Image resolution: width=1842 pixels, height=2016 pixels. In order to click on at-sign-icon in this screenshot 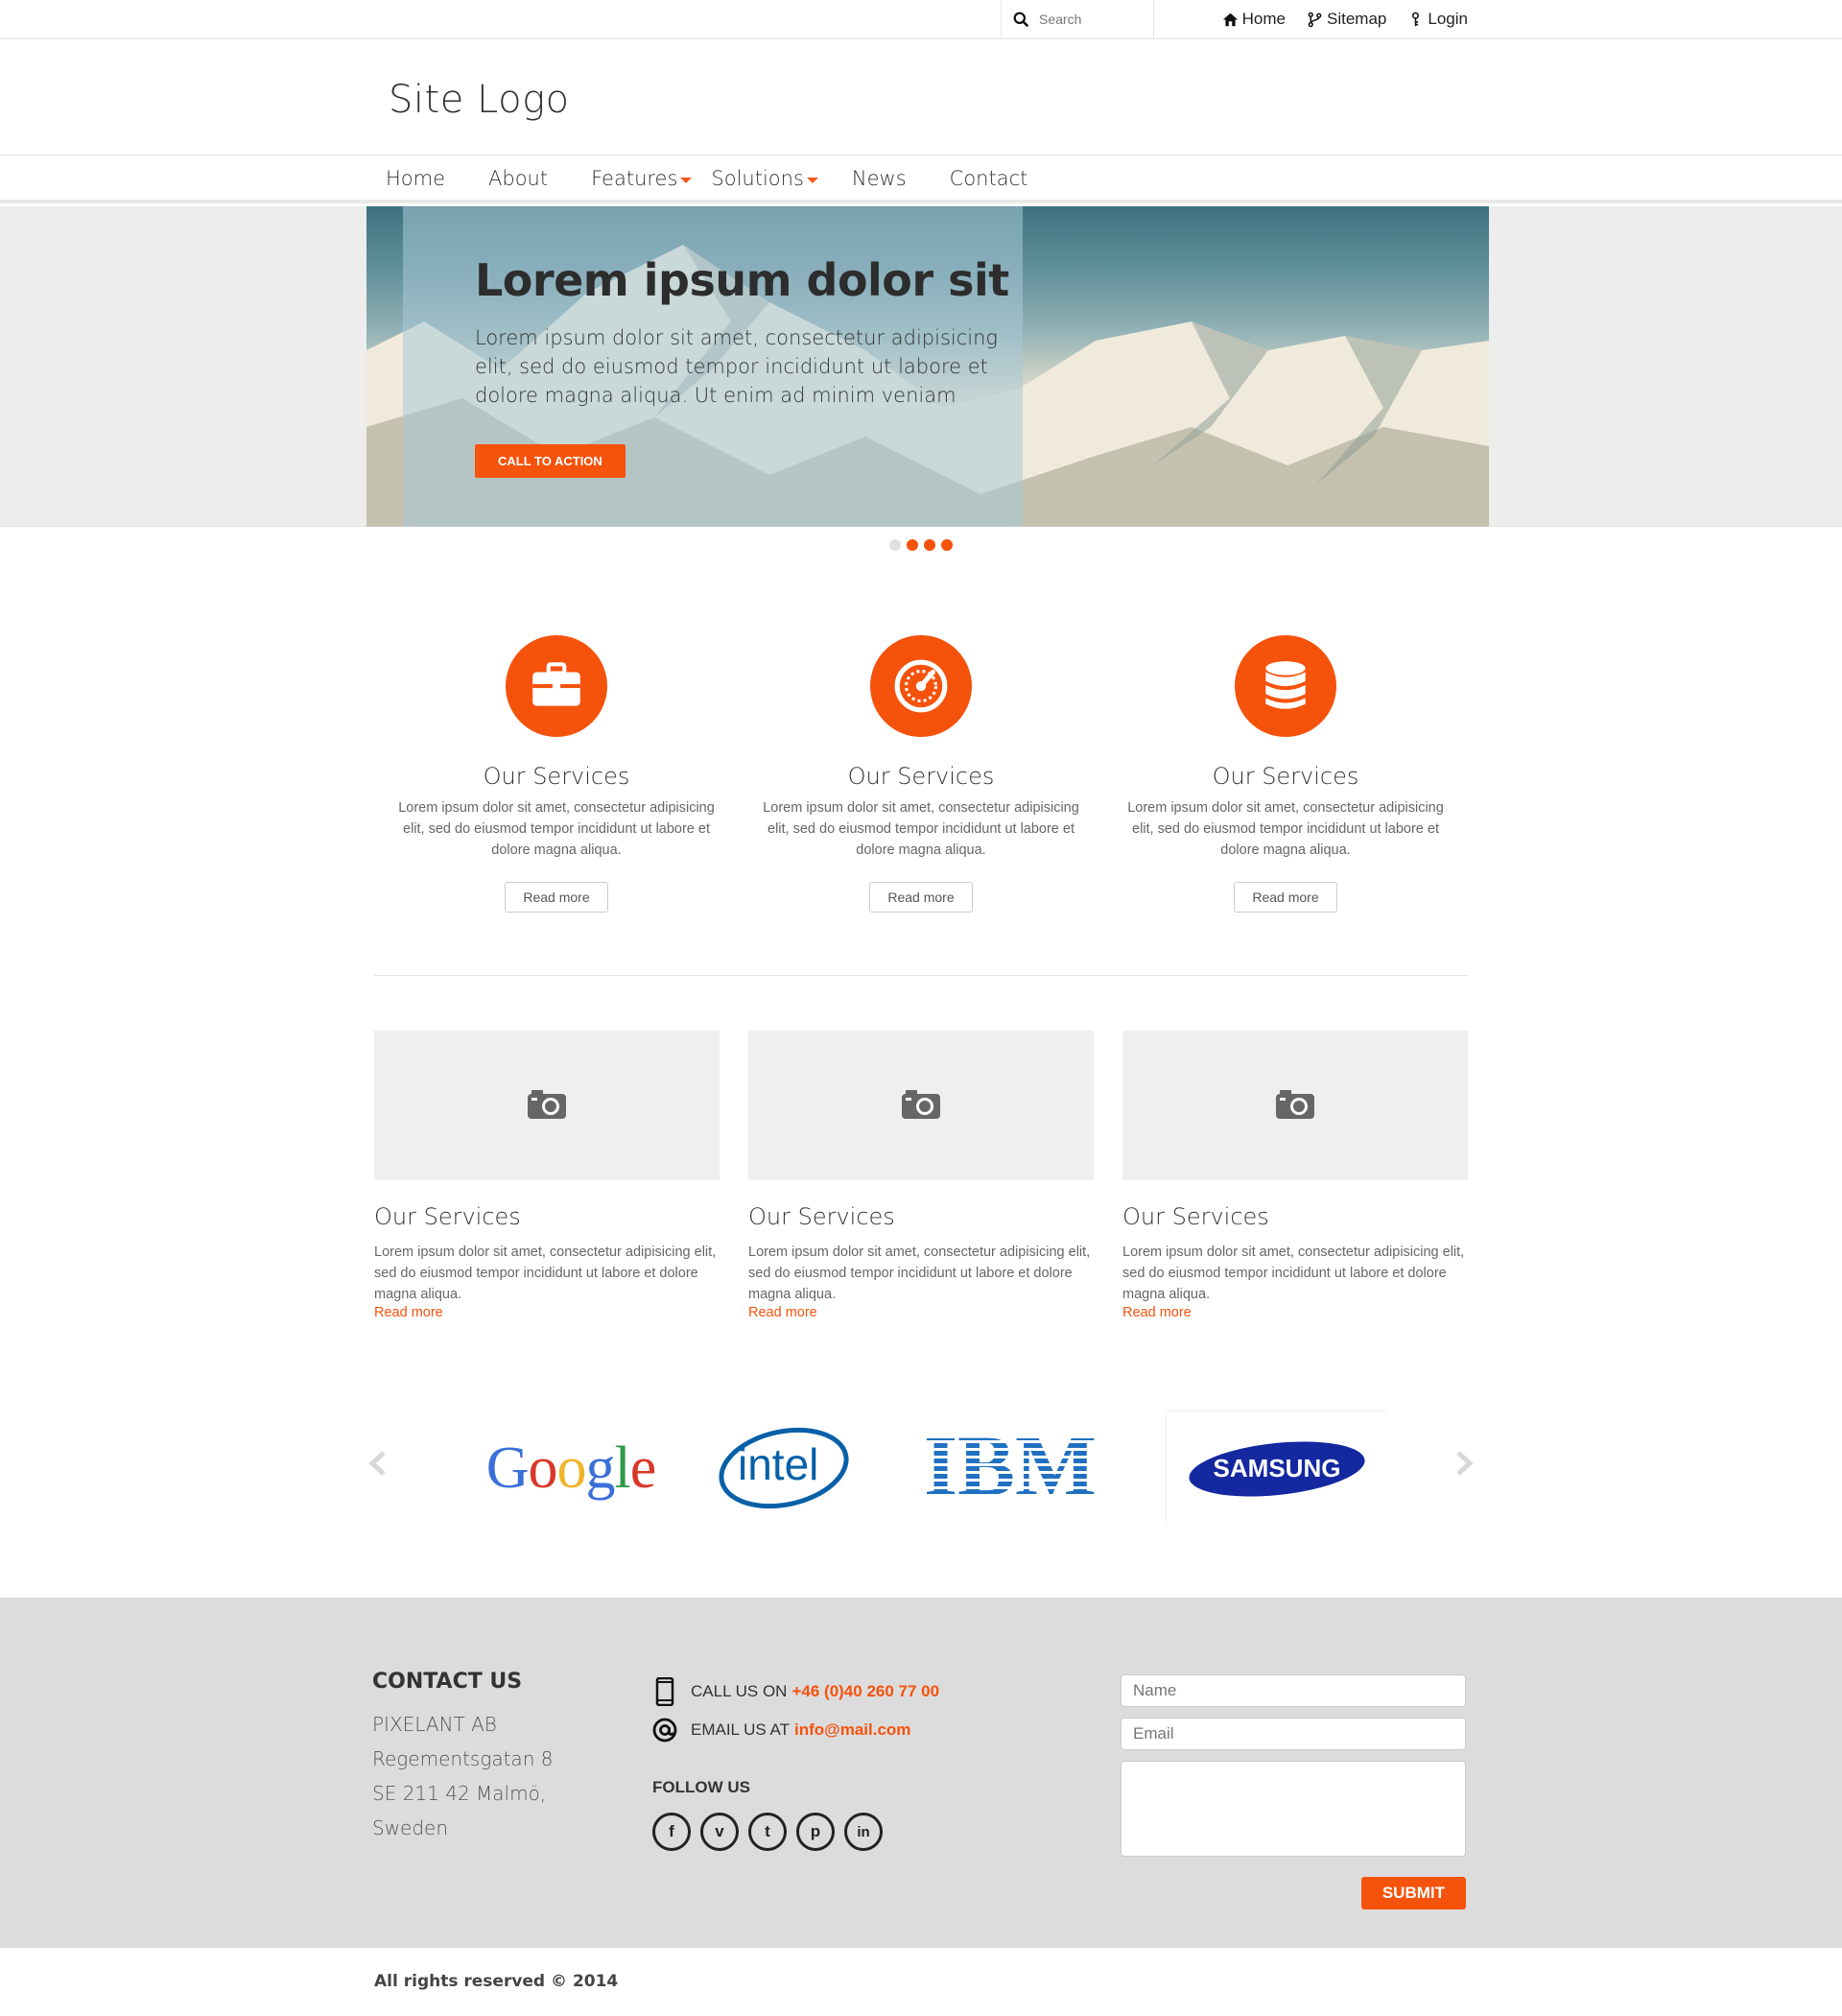, I will do `click(664, 1730)`.